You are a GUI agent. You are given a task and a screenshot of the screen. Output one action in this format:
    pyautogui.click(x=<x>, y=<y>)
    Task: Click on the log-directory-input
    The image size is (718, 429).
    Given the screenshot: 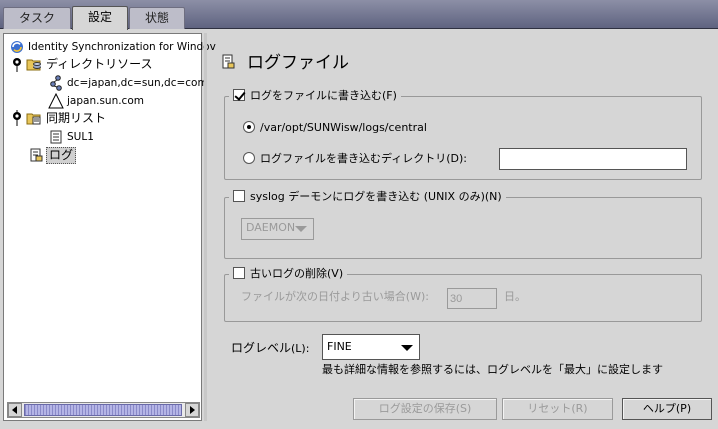 What is the action you would take?
    pyautogui.click(x=593, y=159)
    